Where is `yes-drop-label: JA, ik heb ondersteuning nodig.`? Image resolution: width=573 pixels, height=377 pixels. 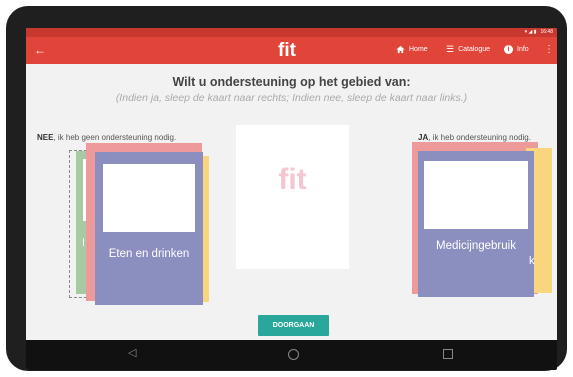
yes-drop-label: JA, ik heb ondersteuning nodig. is located at coordinates (474, 137).